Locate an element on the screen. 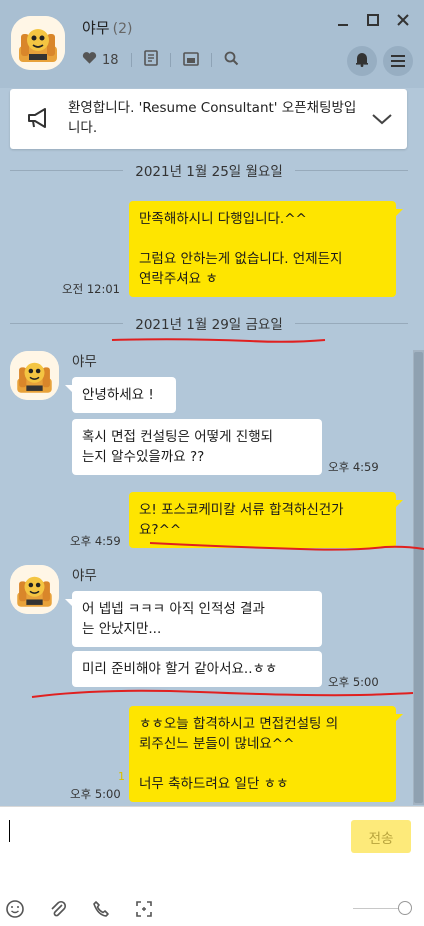 This screenshot has height=926, width=424. notice-text: 환영합니다. 'Resume Consultant' 오픈채팅방입니다. is located at coordinates (212, 118).